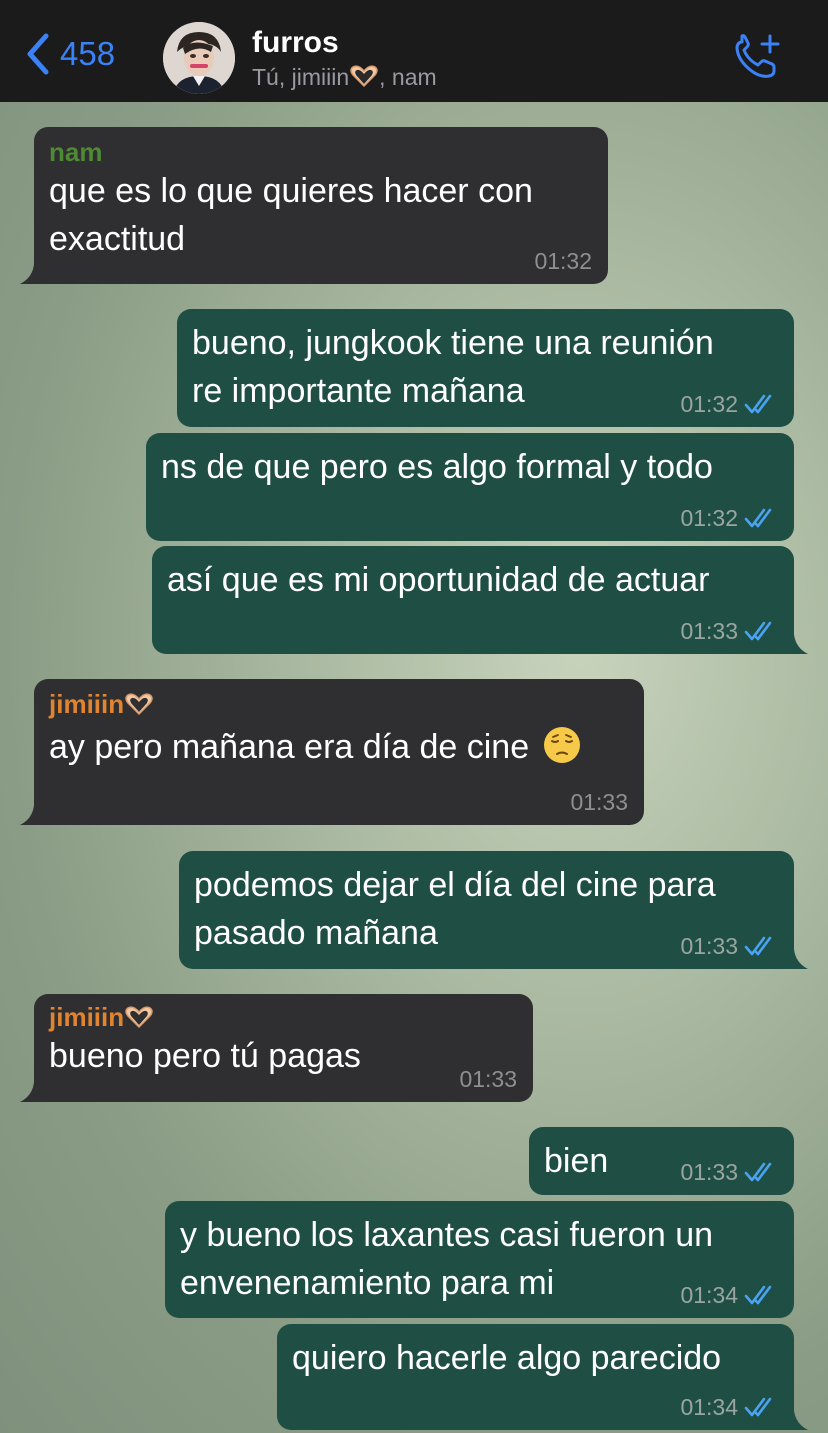 This screenshot has width=828, height=1433. What do you see at coordinates (295, 43) in the screenshot?
I see `group-title: furros` at bounding box center [295, 43].